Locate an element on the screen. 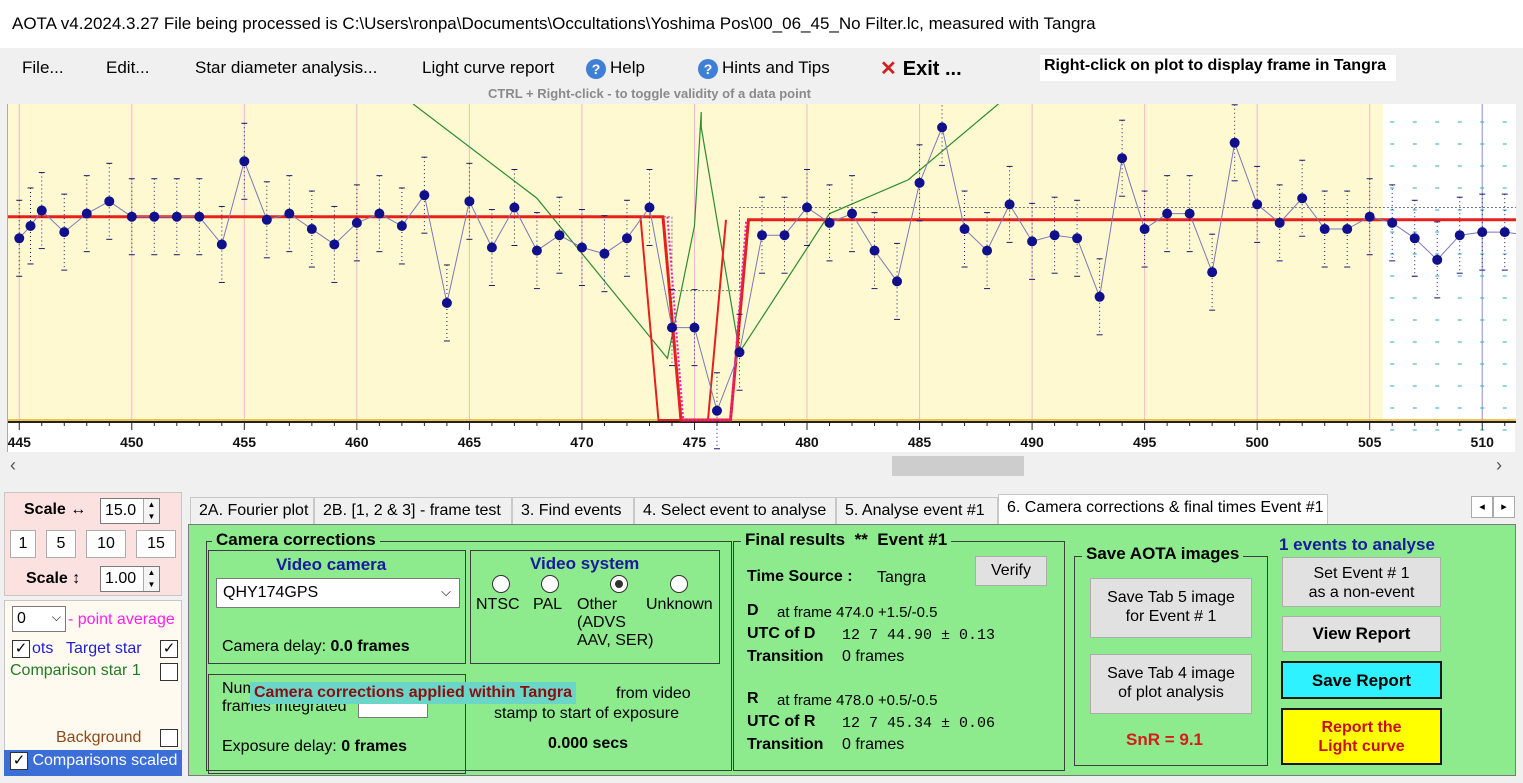 The image size is (1523, 783). radio-other-sub2: AAV, SER) is located at coordinates (615, 640).